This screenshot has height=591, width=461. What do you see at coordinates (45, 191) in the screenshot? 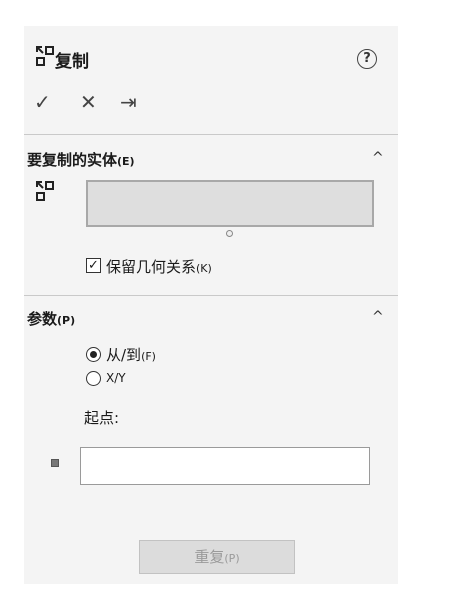
I see `entities-selection-icon` at bounding box center [45, 191].